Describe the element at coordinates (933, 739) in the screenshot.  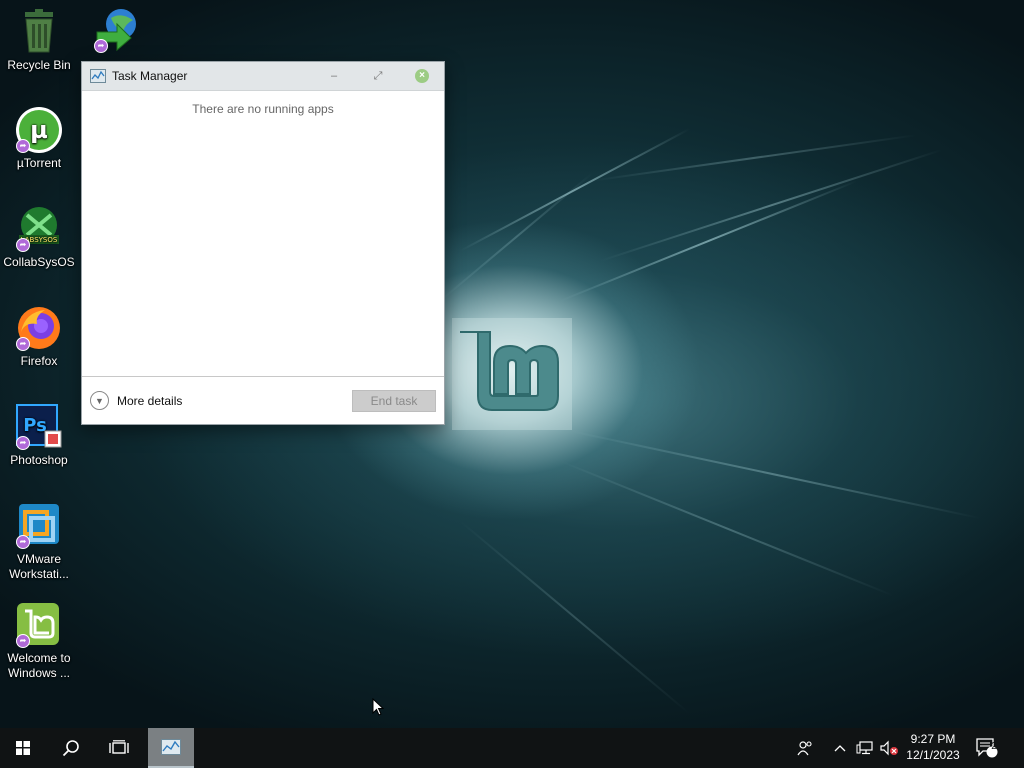
I see `clock-time: 9:27 PM` at that location.